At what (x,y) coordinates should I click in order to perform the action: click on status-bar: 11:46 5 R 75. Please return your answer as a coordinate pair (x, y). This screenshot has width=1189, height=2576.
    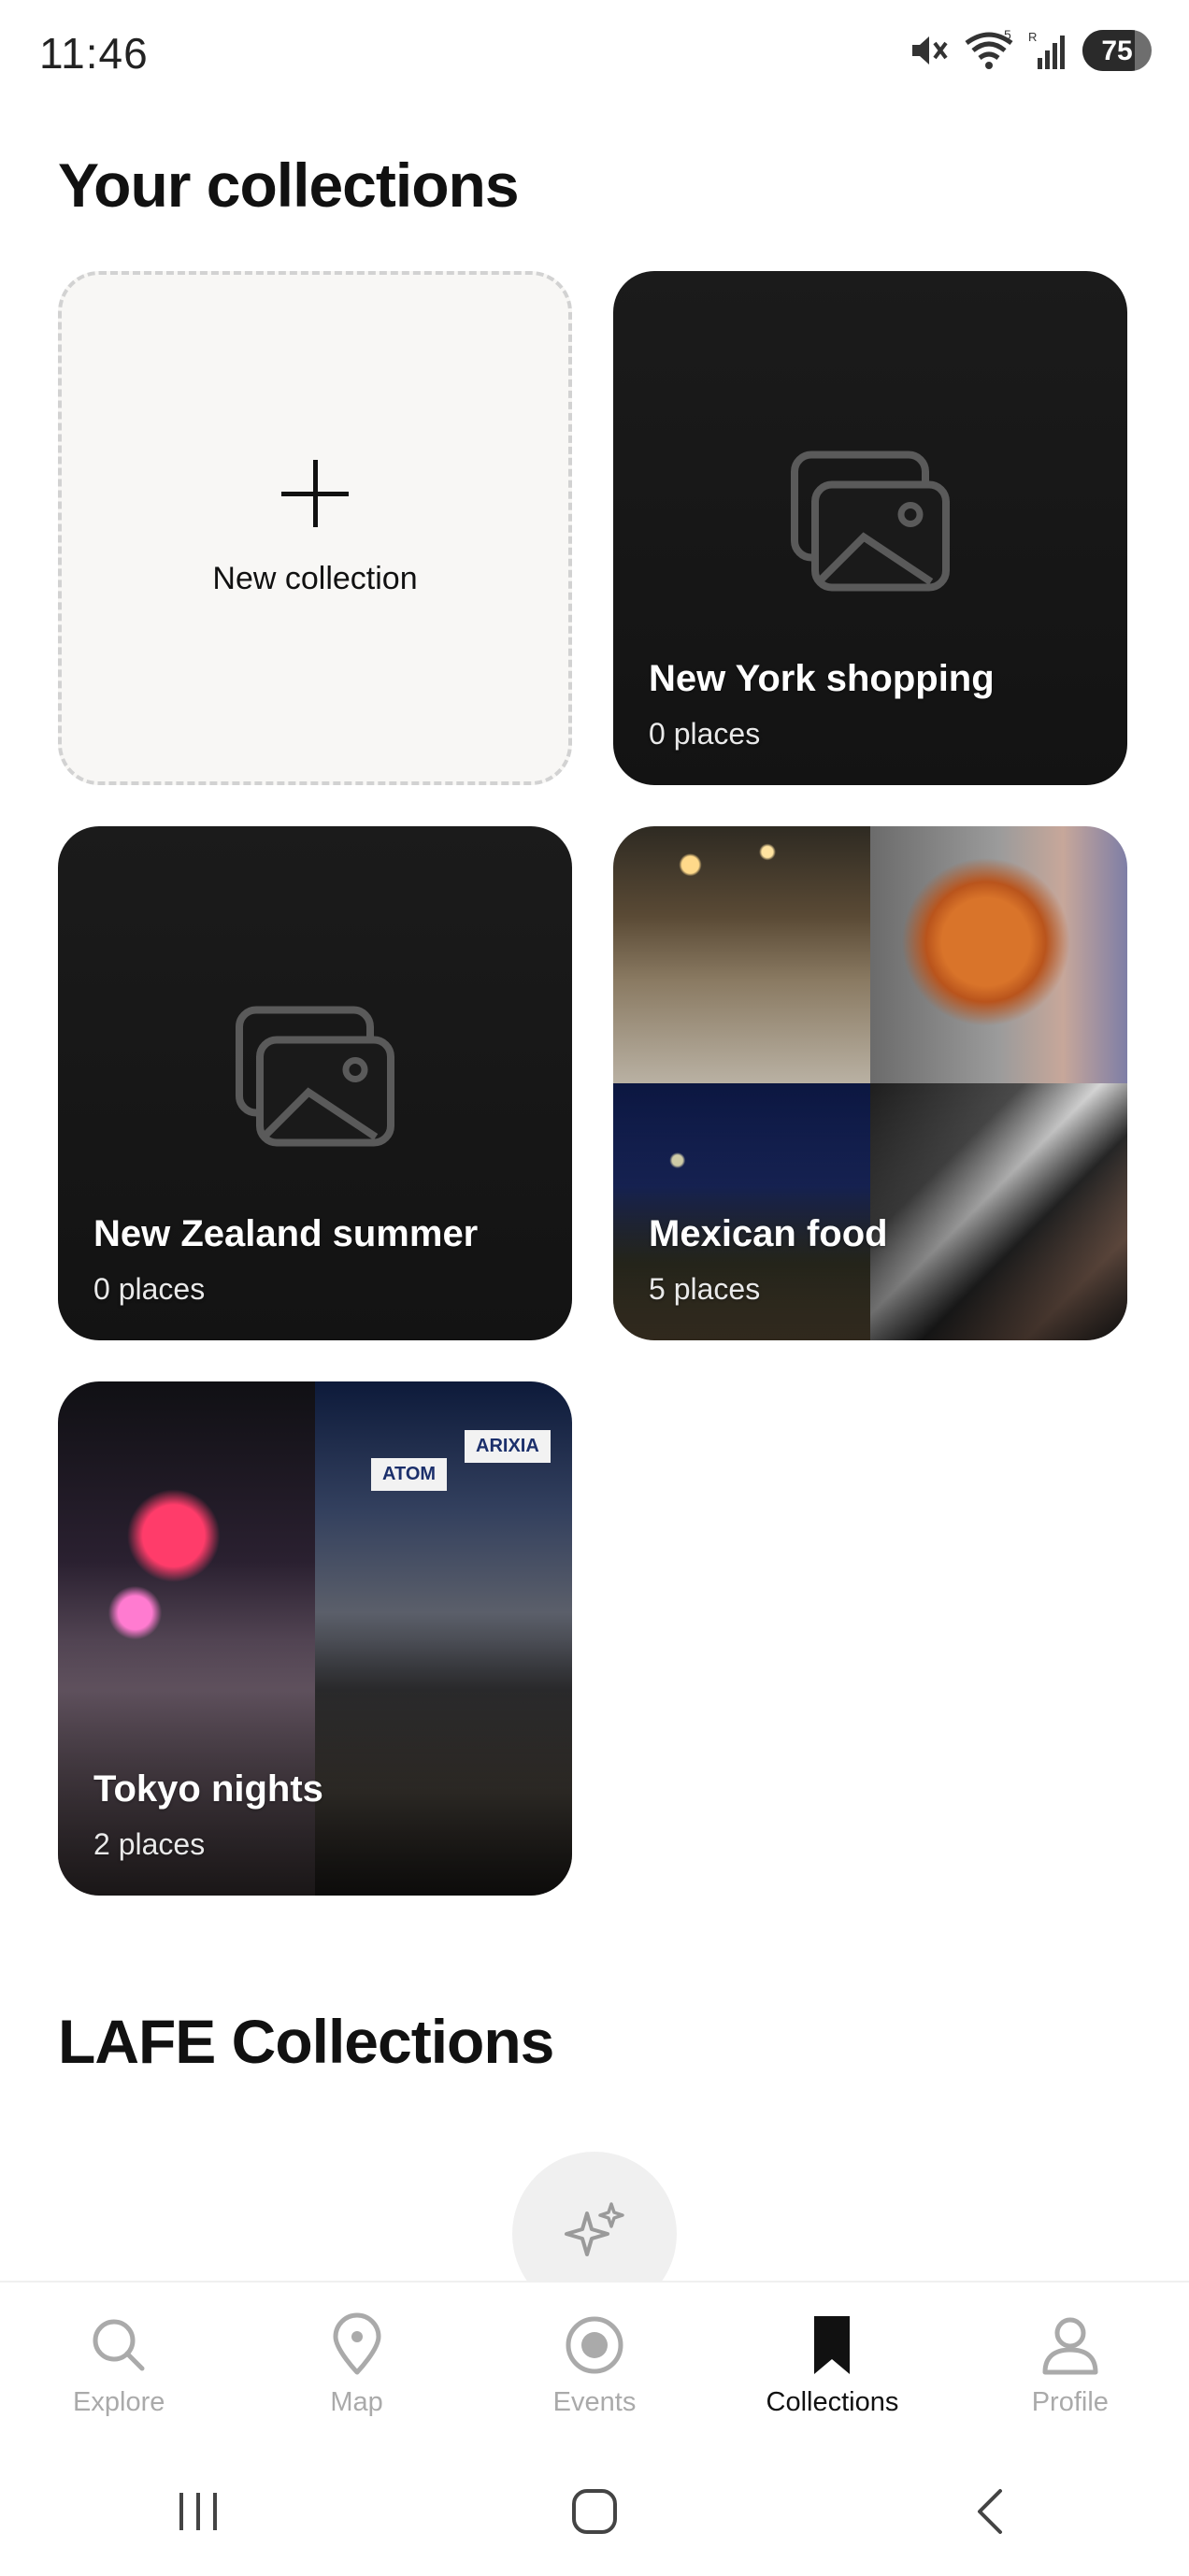
    Looking at the image, I should click on (594, 56).